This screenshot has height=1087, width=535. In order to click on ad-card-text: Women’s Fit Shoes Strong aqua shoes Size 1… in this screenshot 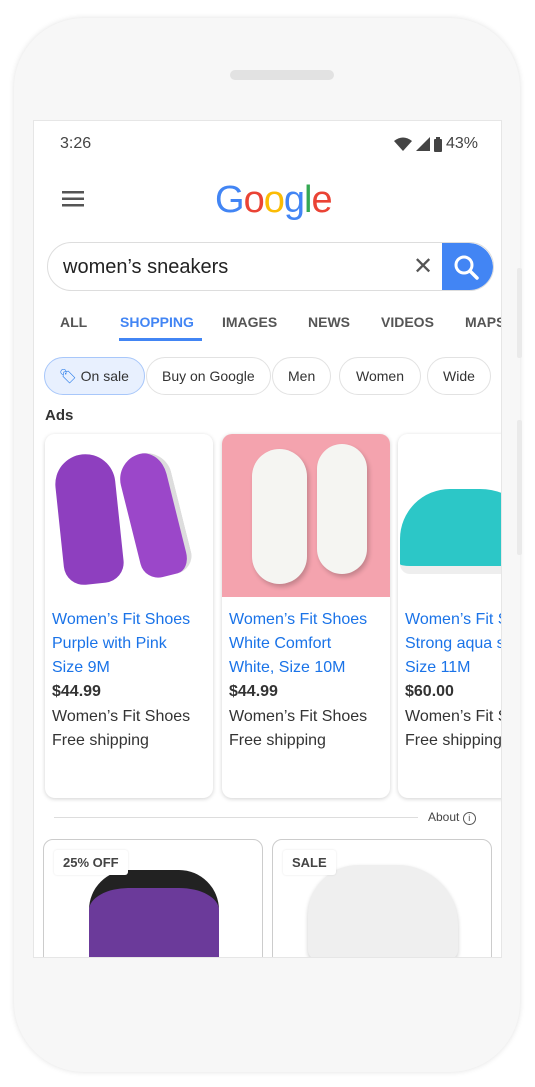, I will do `click(450, 471)`.